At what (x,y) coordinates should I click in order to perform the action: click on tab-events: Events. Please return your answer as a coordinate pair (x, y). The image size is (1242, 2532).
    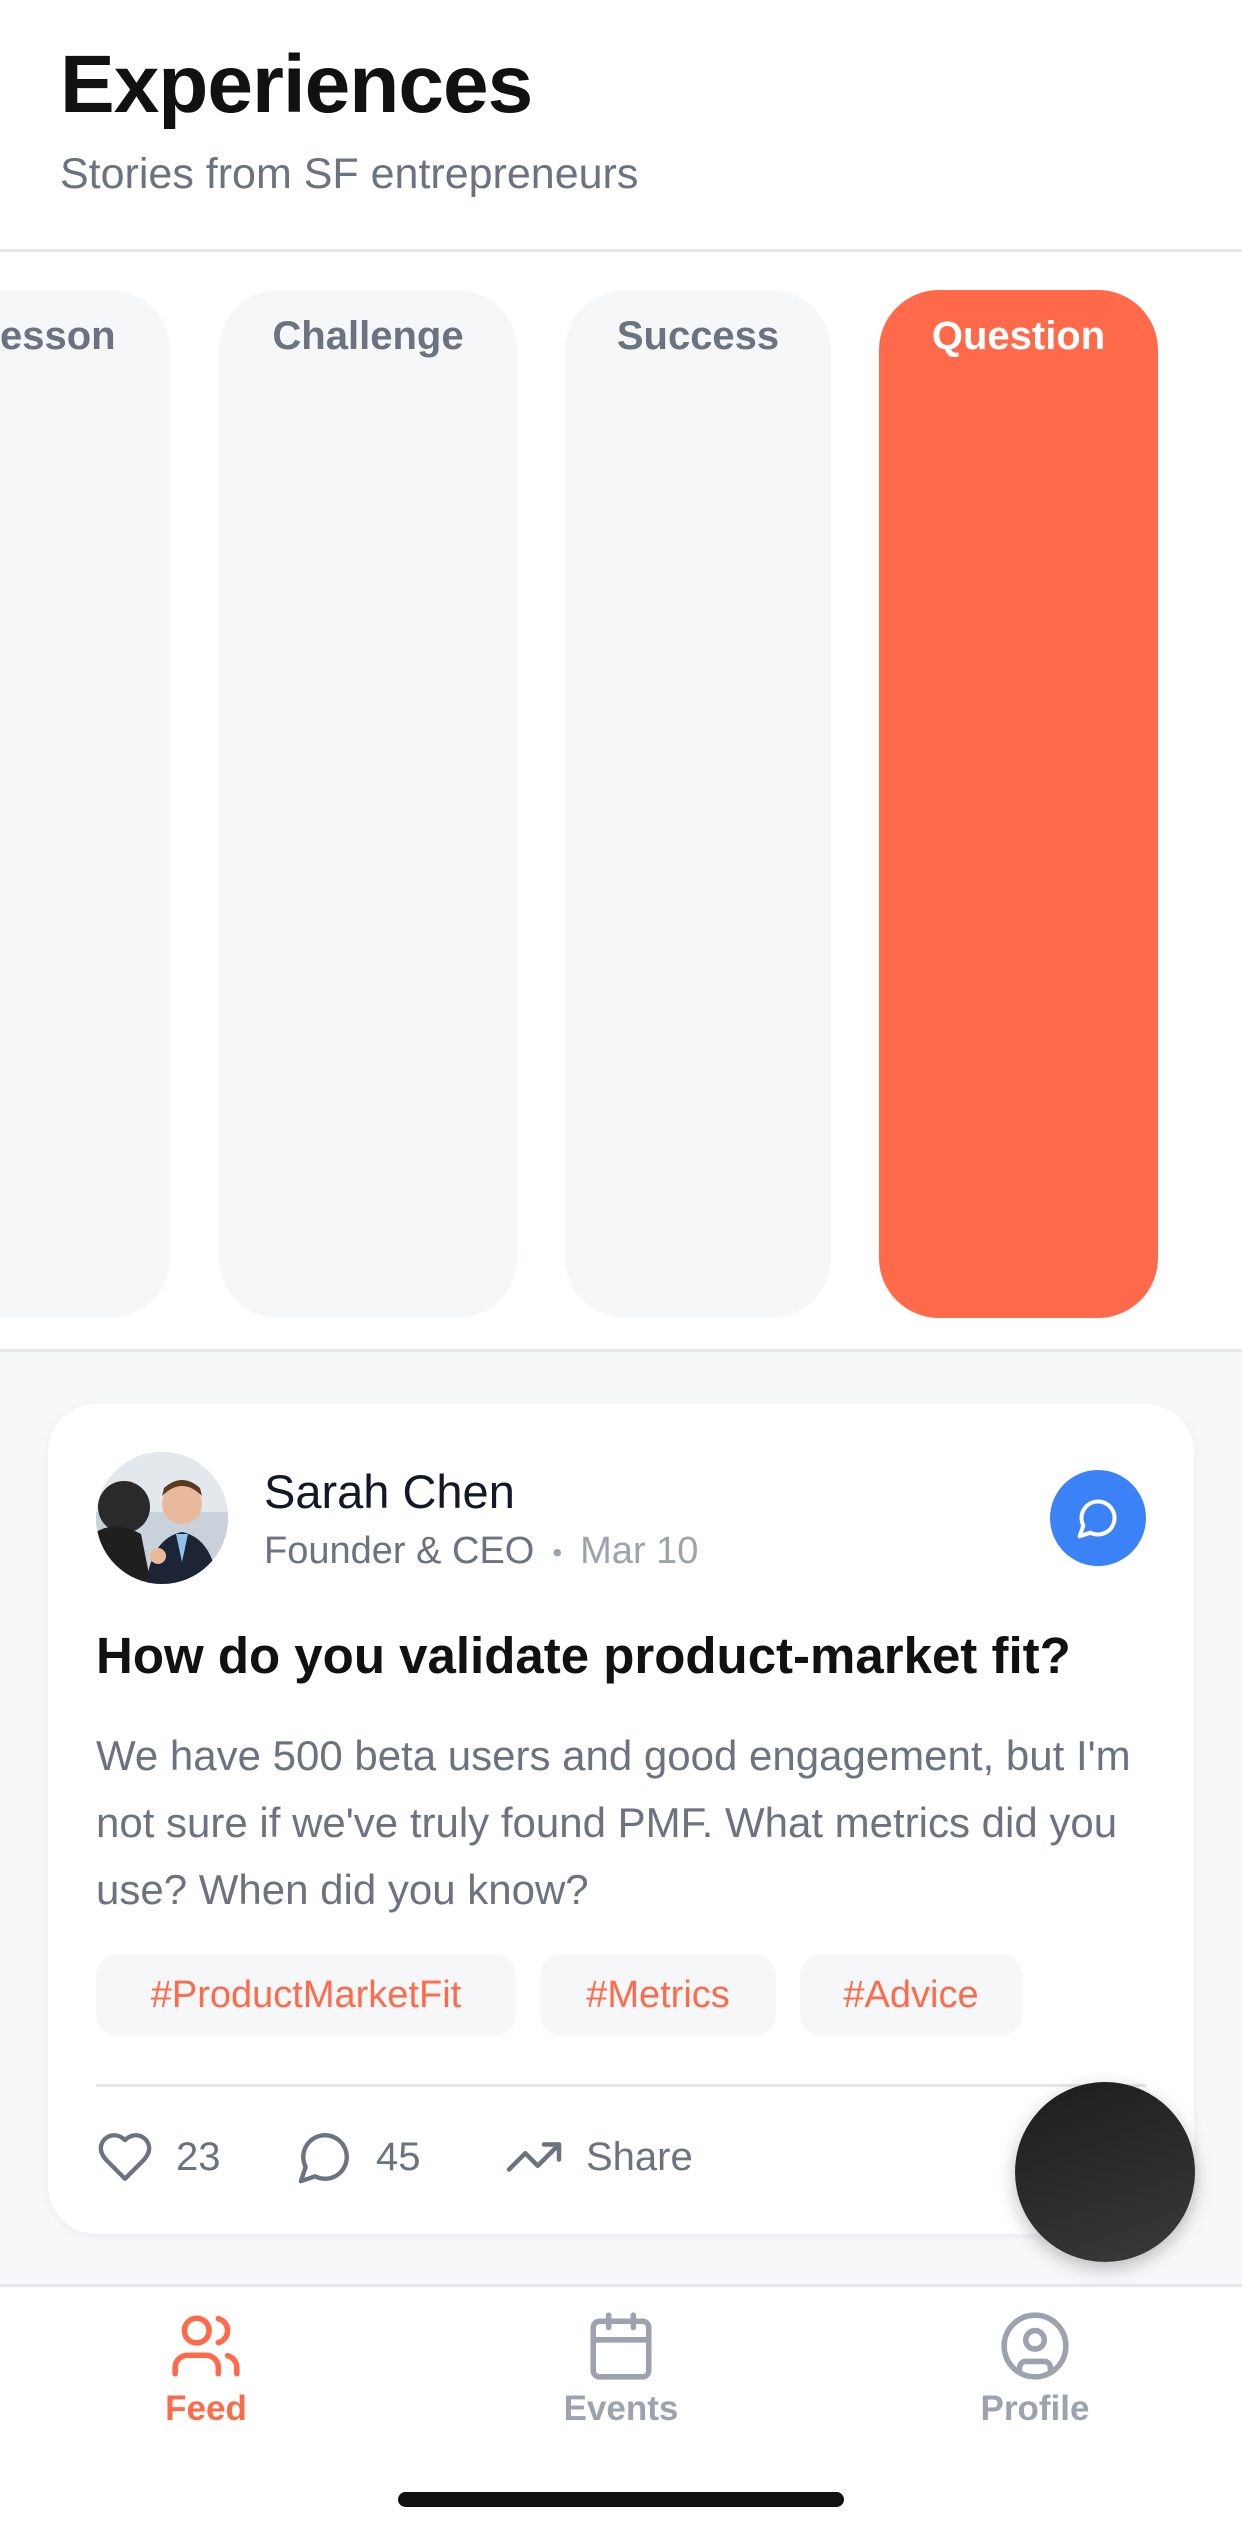
    Looking at the image, I should click on (621, 2384).